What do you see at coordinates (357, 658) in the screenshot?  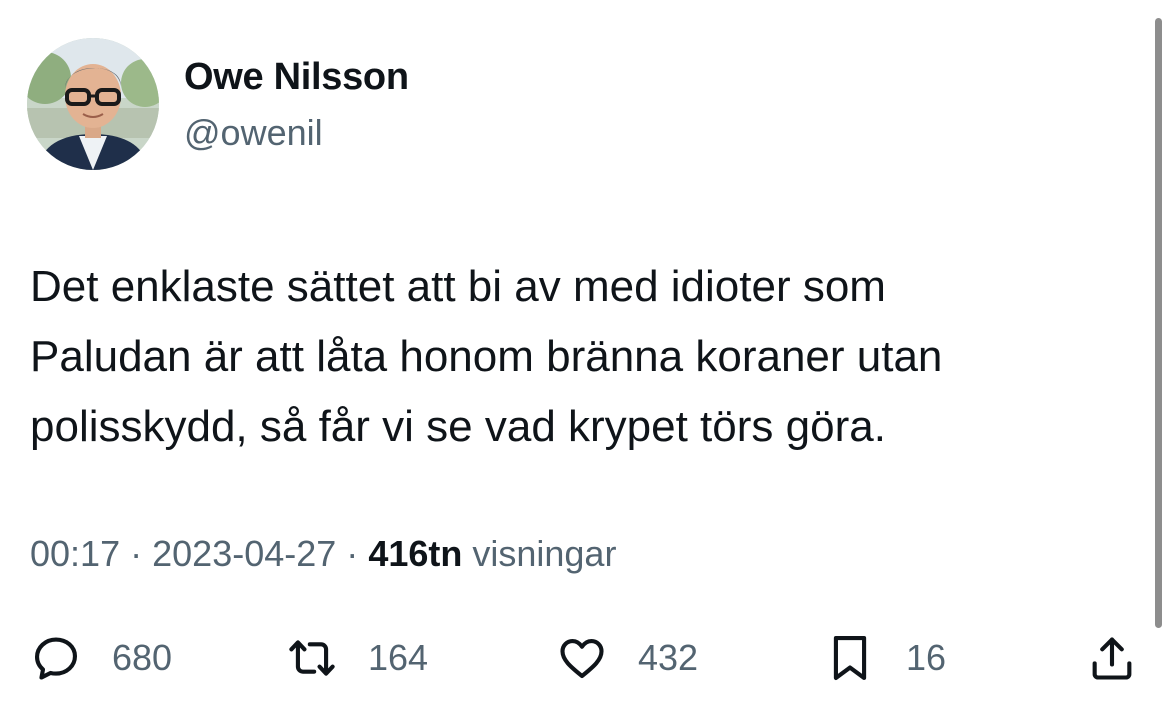 I see `retweet-button: 164` at bounding box center [357, 658].